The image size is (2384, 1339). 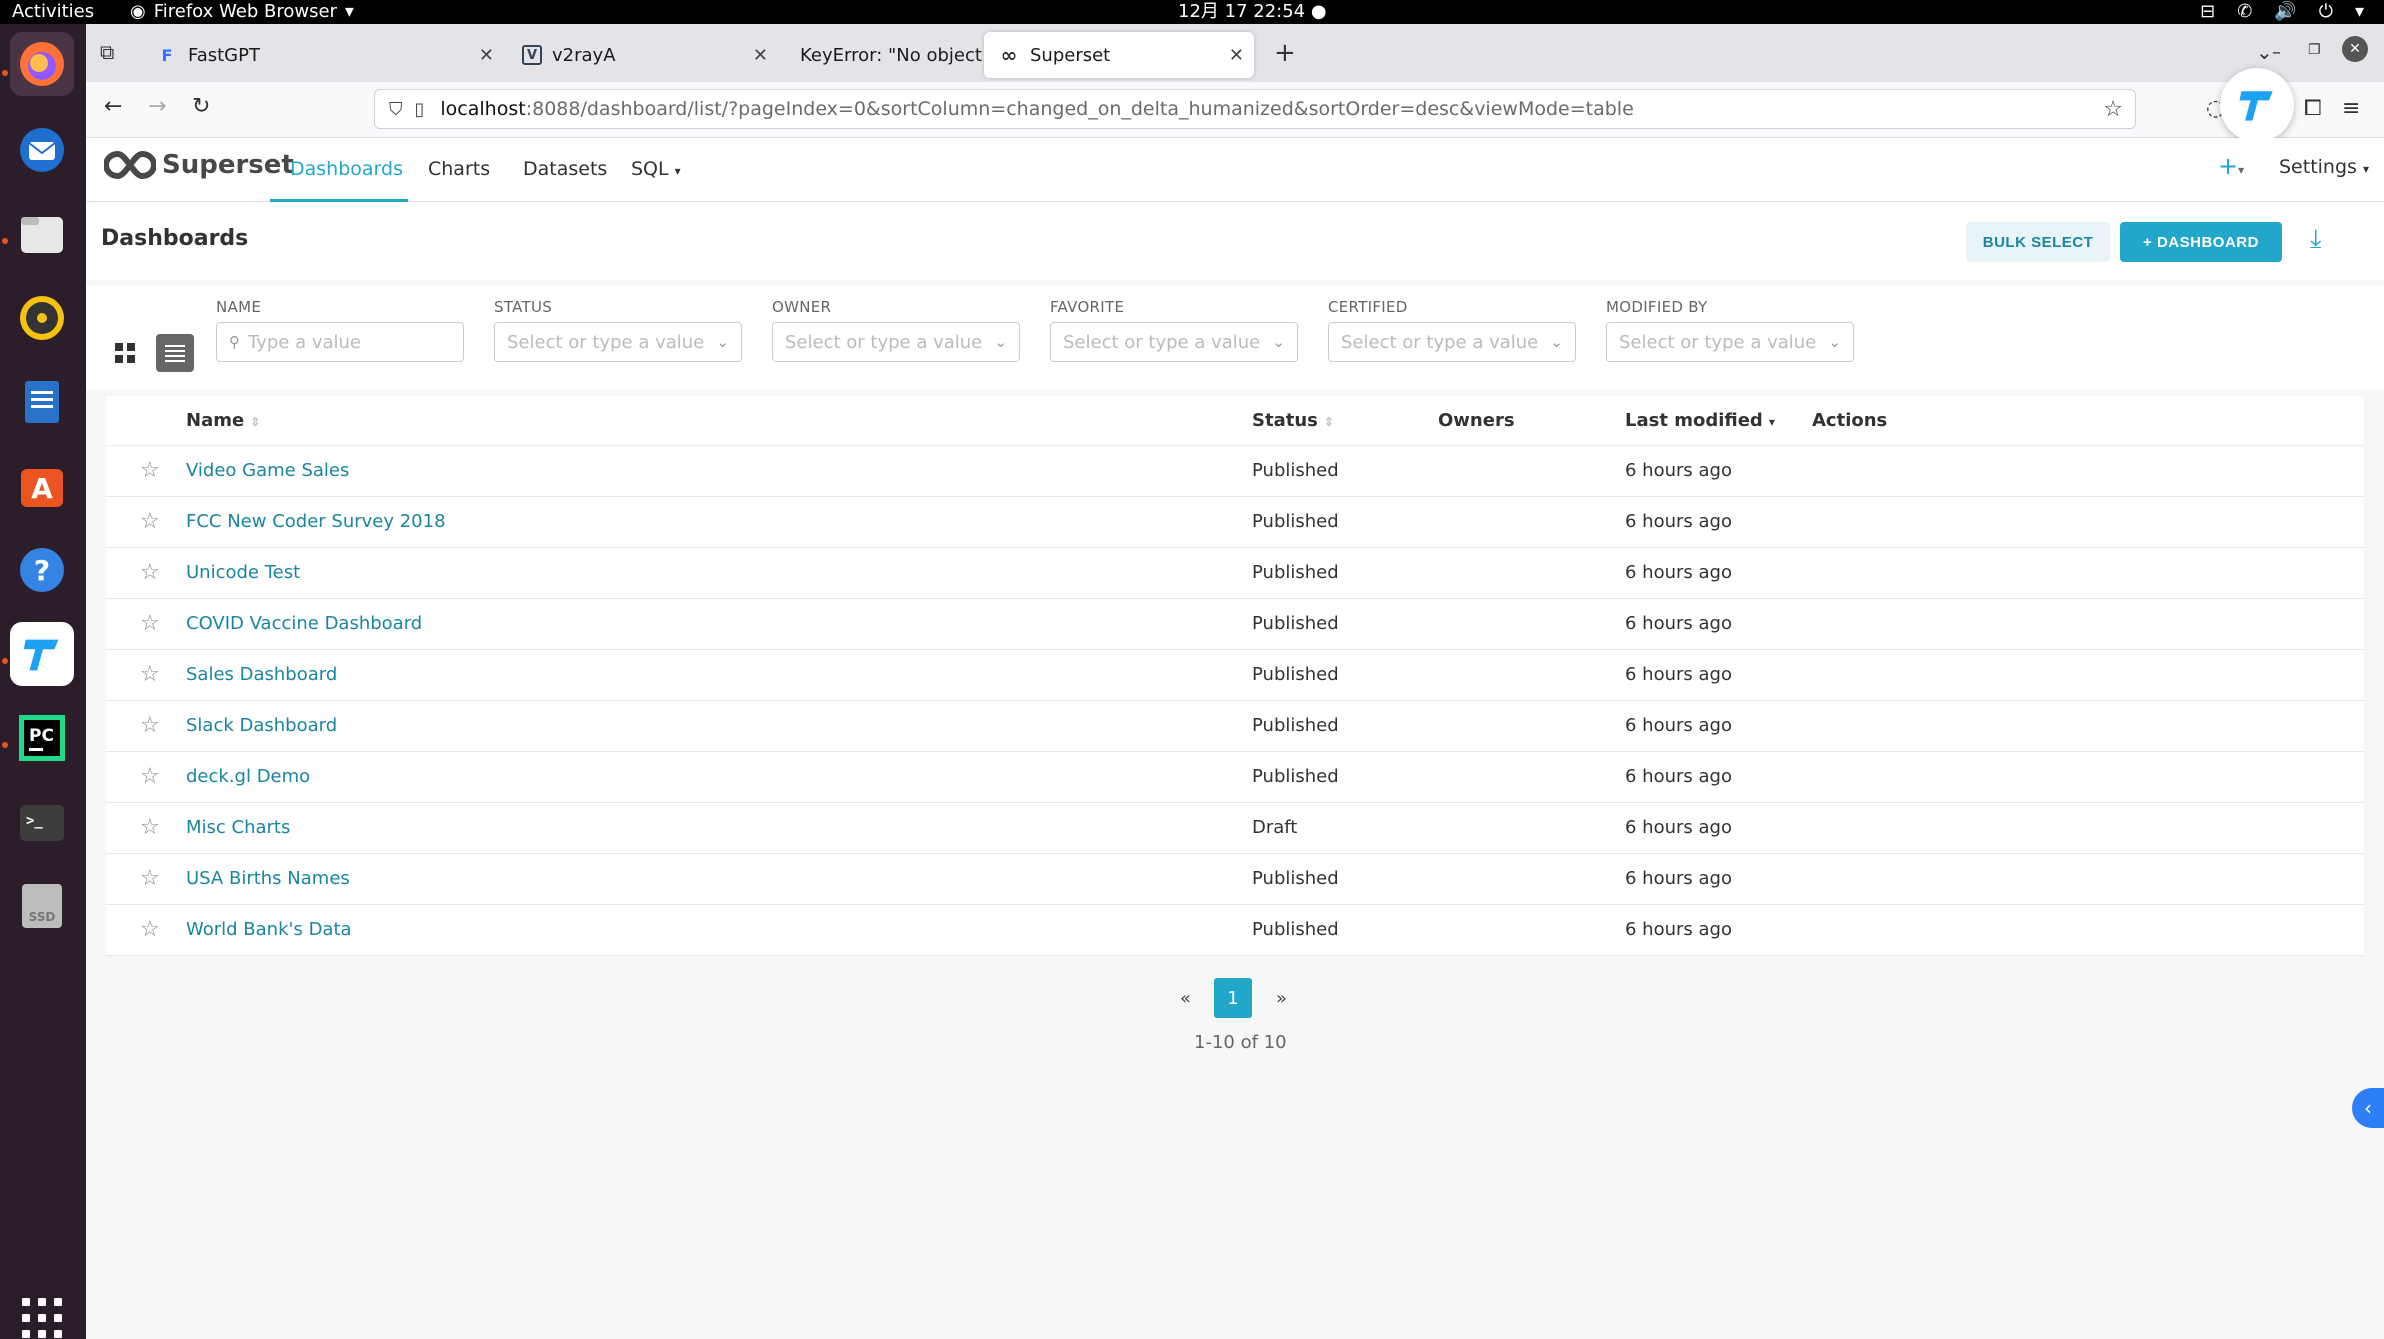 What do you see at coordinates (5, 661) in the screenshot?
I see `running-indicator` at bounding box center [5, 661].